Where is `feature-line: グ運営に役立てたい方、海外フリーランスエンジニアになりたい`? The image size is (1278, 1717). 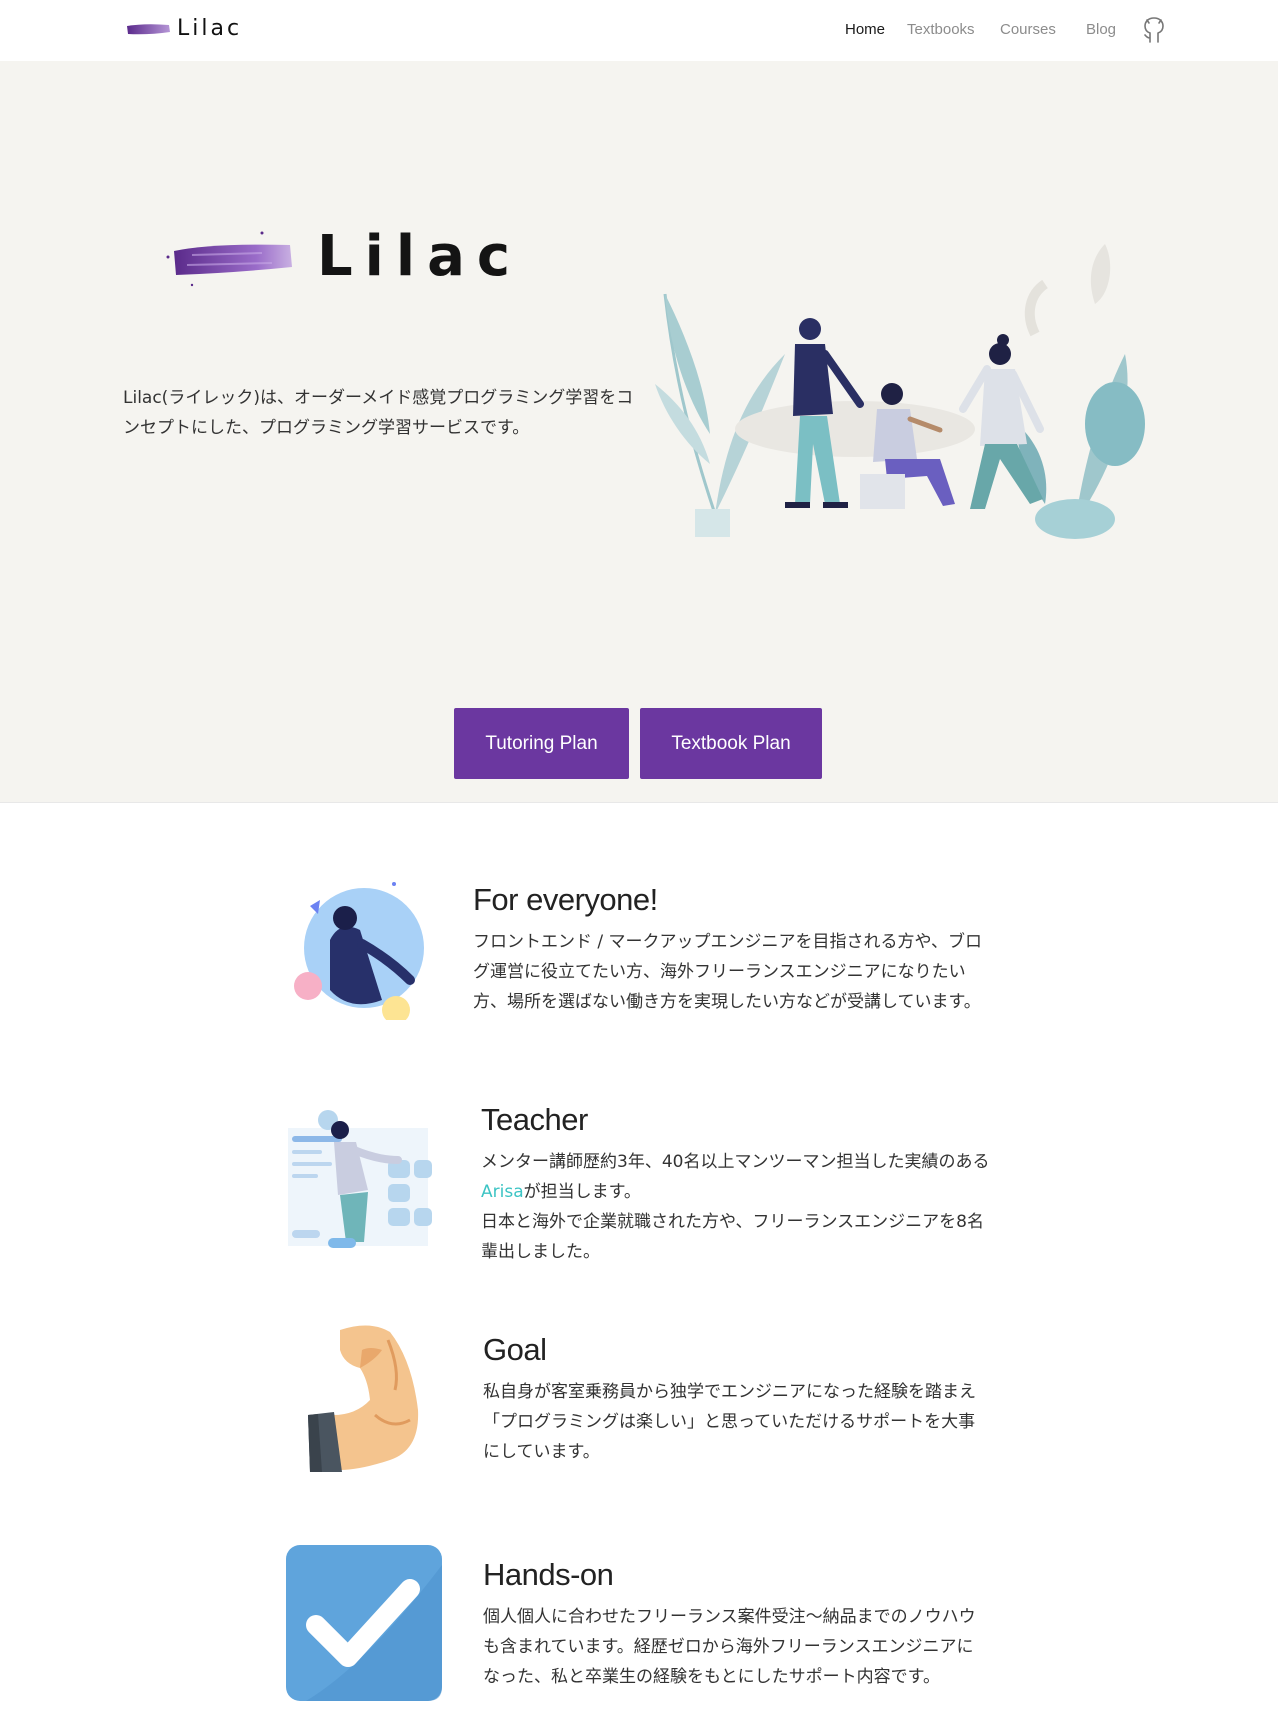
feature-line: グ運営に役立てたい方、海外フリーランスエンジニアになりたい is located at coordinates (719, 972).